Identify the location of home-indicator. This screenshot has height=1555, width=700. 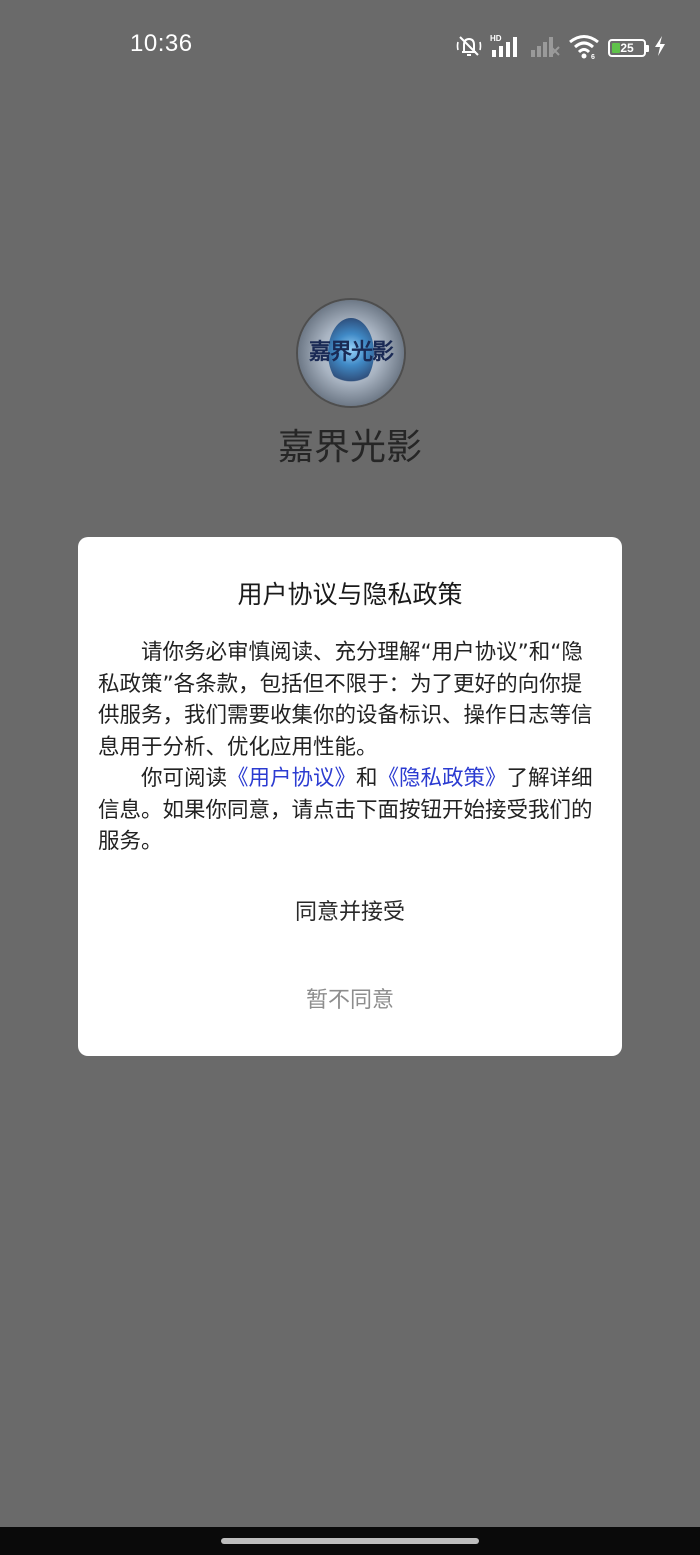
(350, 1541).